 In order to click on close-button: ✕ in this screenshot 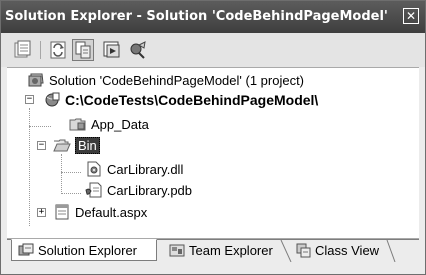, I will do `click(411, 16)`.